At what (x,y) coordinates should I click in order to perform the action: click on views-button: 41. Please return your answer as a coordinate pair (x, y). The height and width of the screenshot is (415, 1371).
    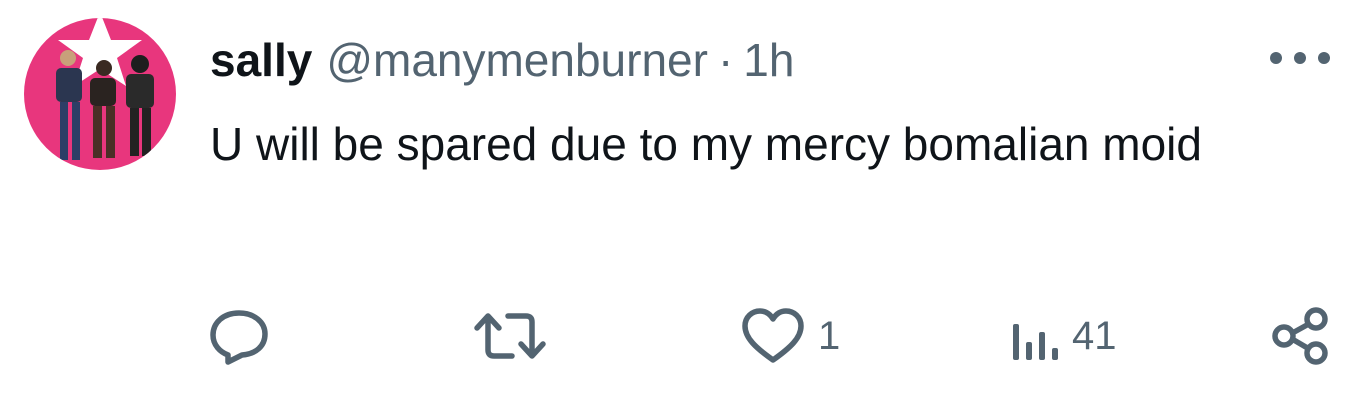
    Looking at the image, I should click on (1063, 336).